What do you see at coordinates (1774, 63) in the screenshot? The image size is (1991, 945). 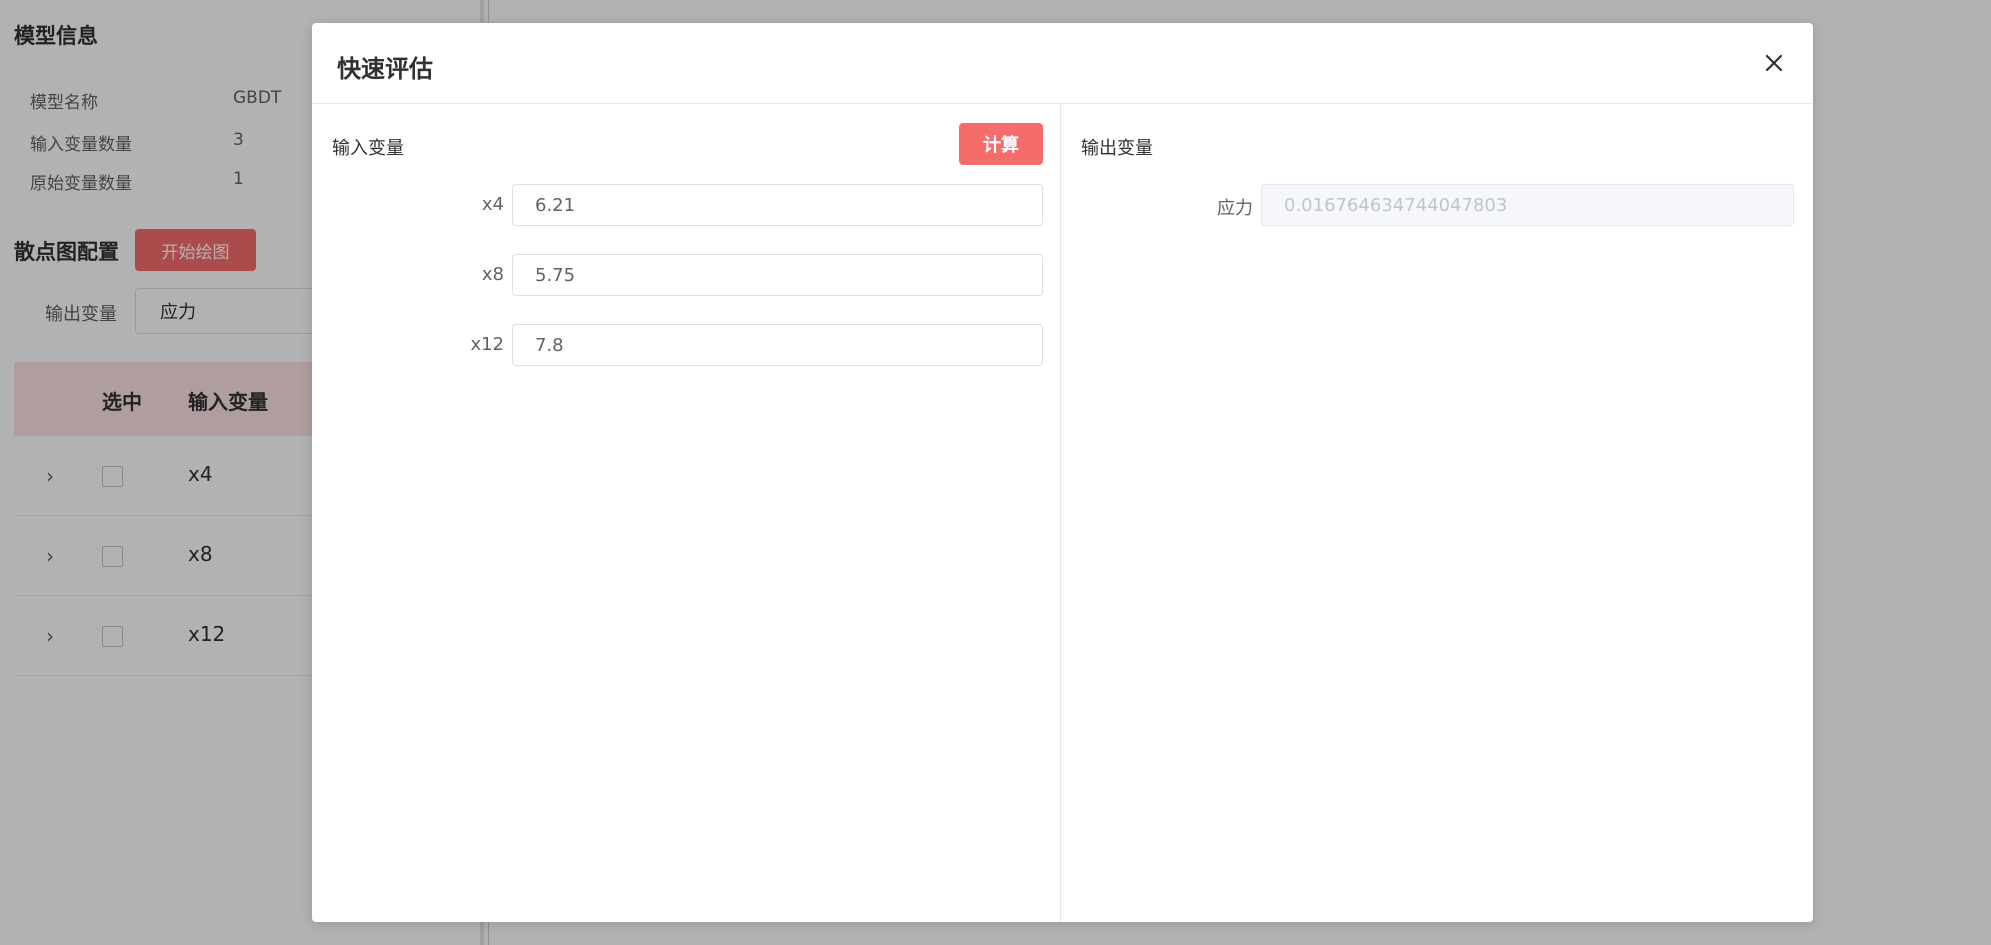 I see `close-icon` at bounding box center [1774, 63].